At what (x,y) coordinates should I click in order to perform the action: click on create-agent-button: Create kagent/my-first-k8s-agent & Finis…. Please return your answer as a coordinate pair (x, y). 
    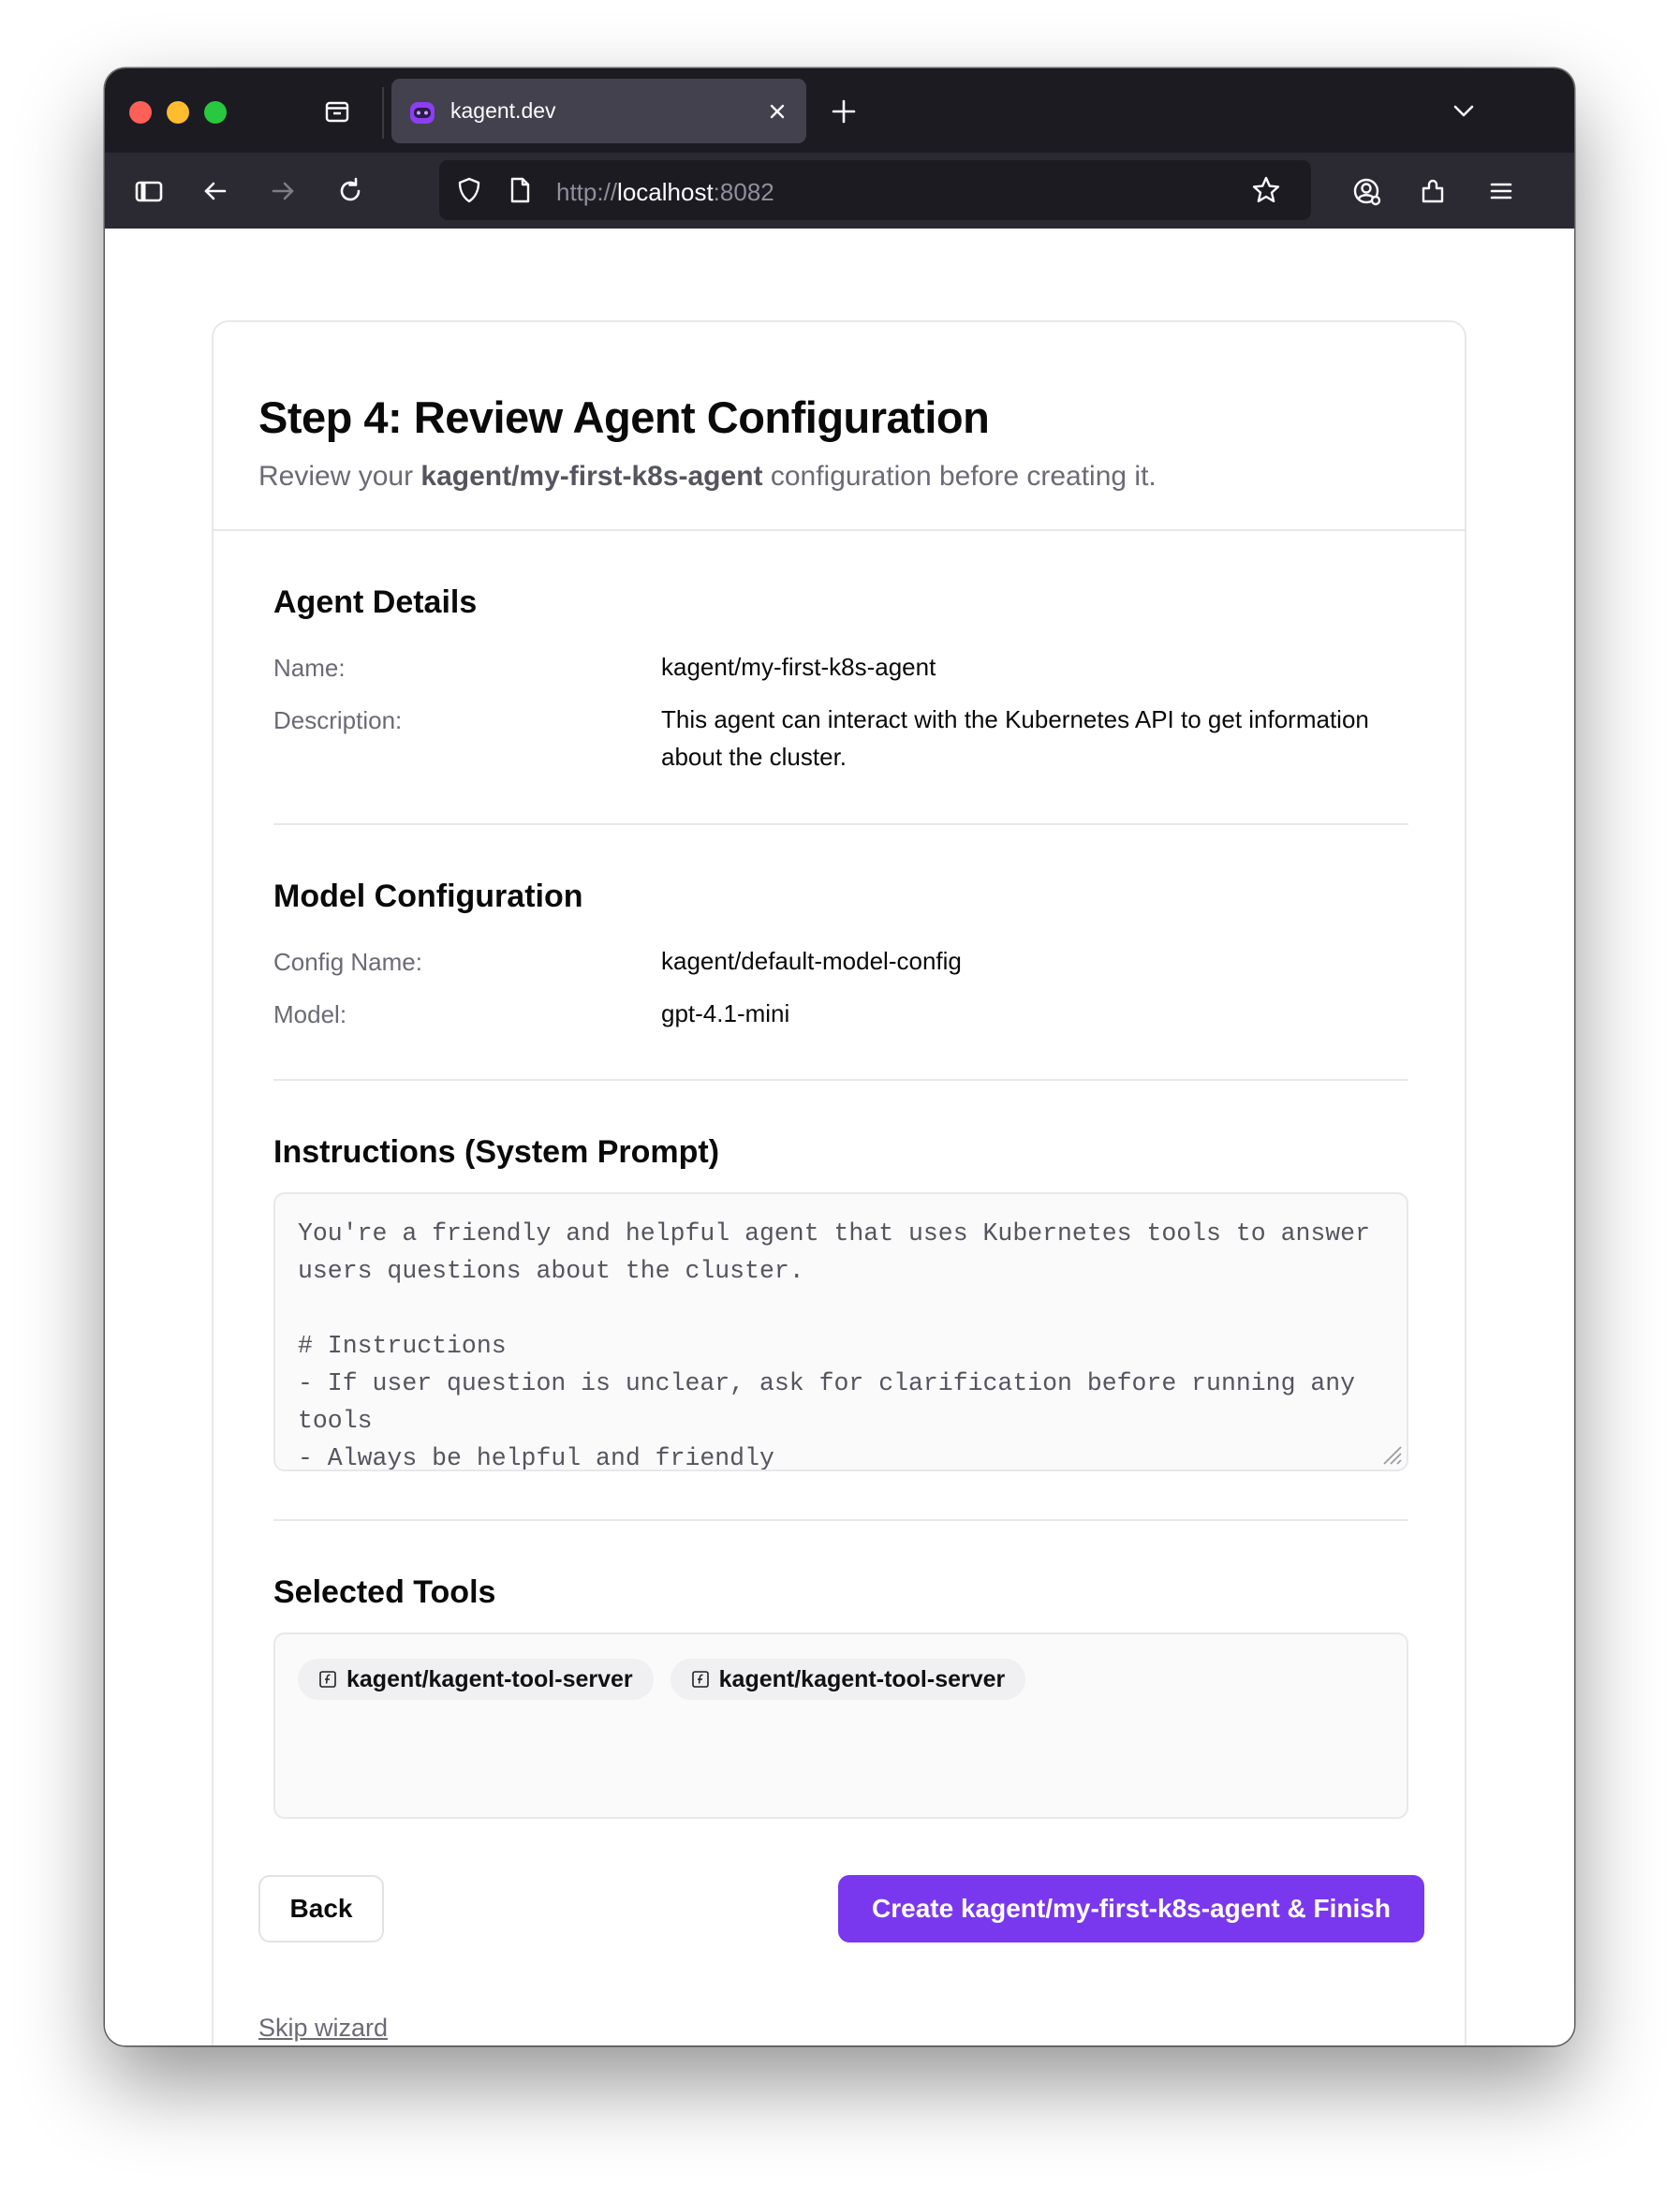
    Looking at the image, I should click on (1131, 1908).